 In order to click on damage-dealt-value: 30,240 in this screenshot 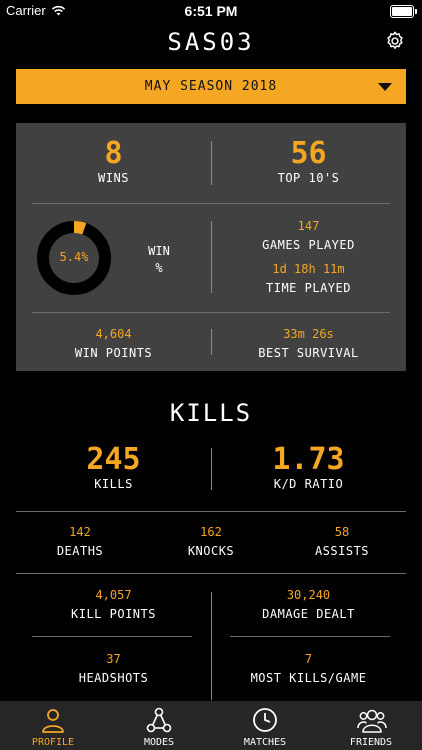, I will do `click(308, 595)`.